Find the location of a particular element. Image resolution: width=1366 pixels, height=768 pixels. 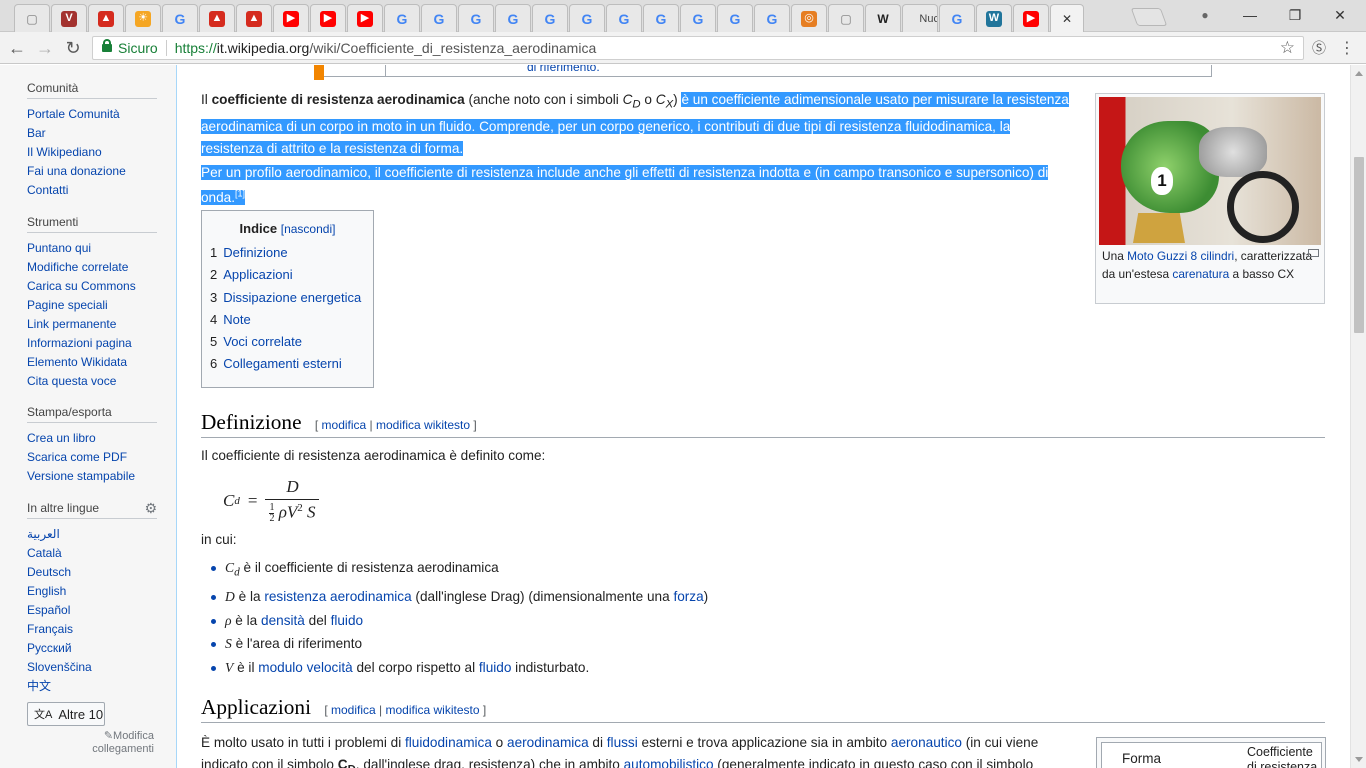

browser-tab: ◎ is located at coordinates (809, 18).